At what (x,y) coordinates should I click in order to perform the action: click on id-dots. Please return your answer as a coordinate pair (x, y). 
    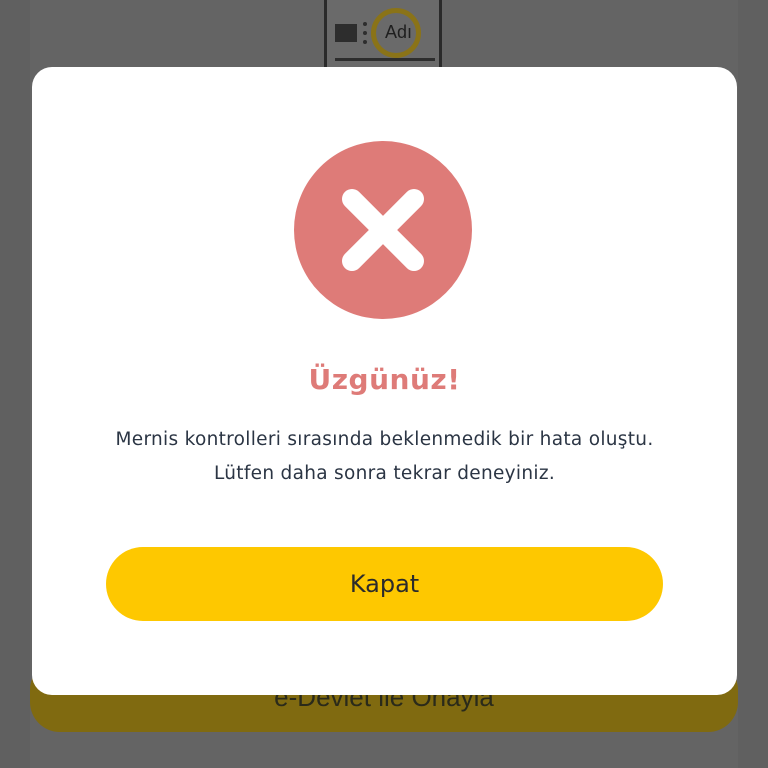
    Looking at the image, I should click on (365, 33).